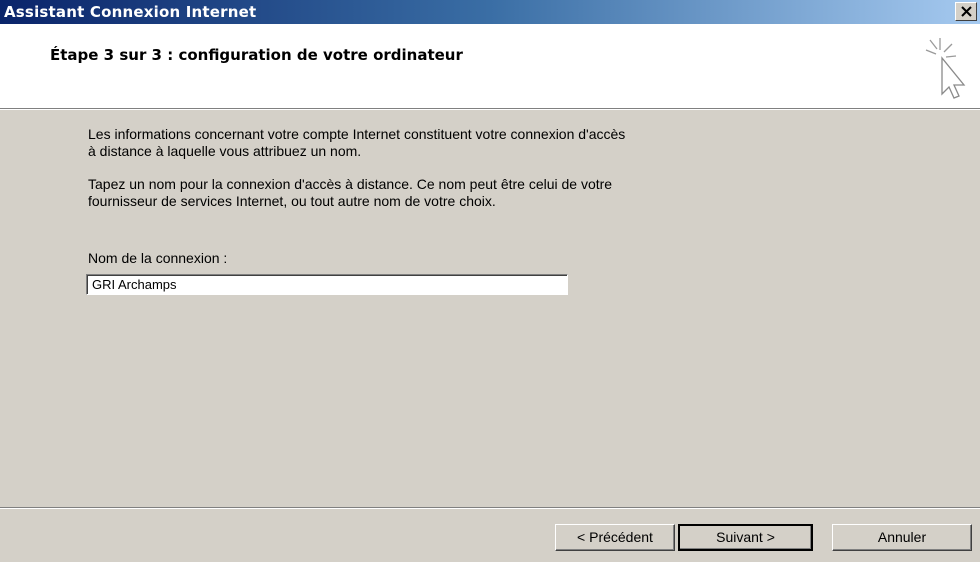 This screenshot has width=980, height=562. Describe the element at coordinates (130, 12) in the screenshot. I see `window-title: Assistant Connexion Internet` at that location.